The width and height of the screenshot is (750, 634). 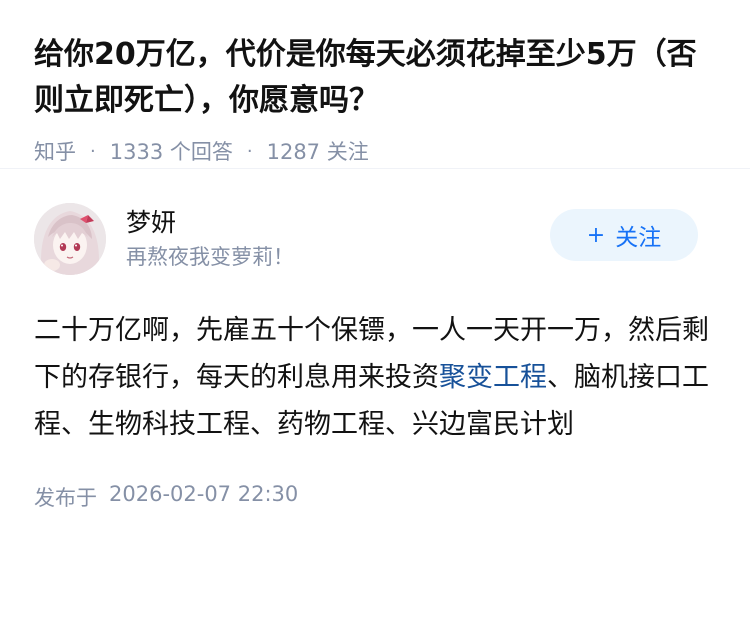 I want to click on author-info: 梦妍 再熬夜我变萝莉！, so click(x=210, y=239).